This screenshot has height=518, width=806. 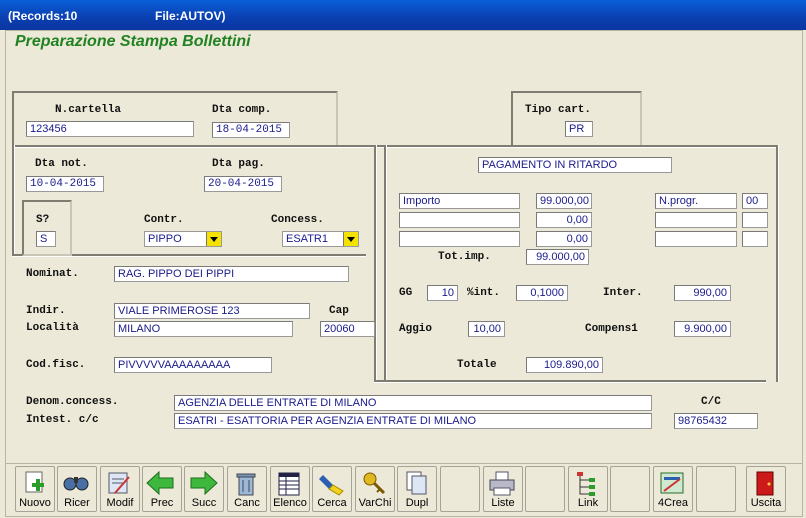 I want to click on imp-value-3: 0,00, so click(x=564, y=239).